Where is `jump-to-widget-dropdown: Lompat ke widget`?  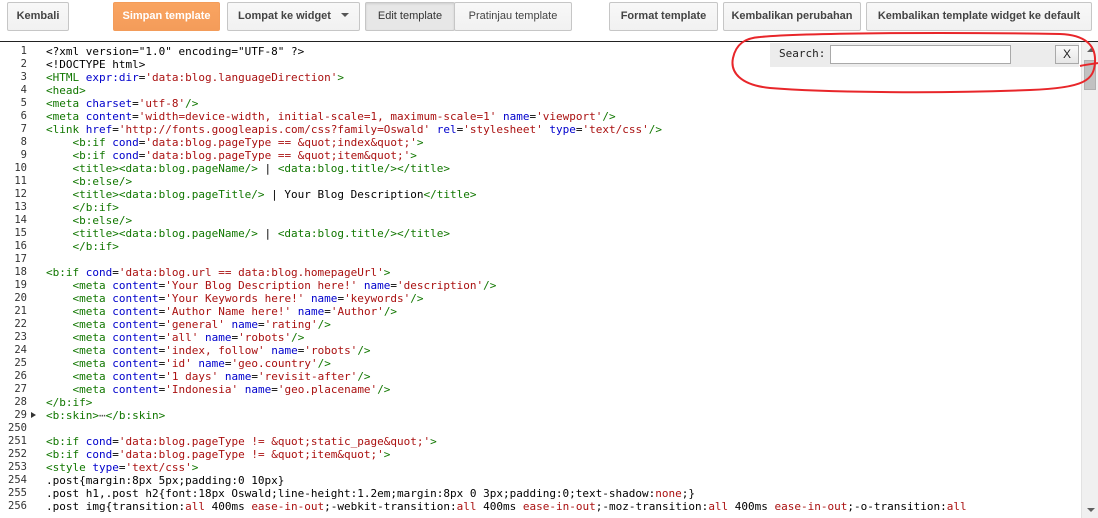 jump-to-widget-dropdown: Lompat ke widget is located at coordinates (293, 16).